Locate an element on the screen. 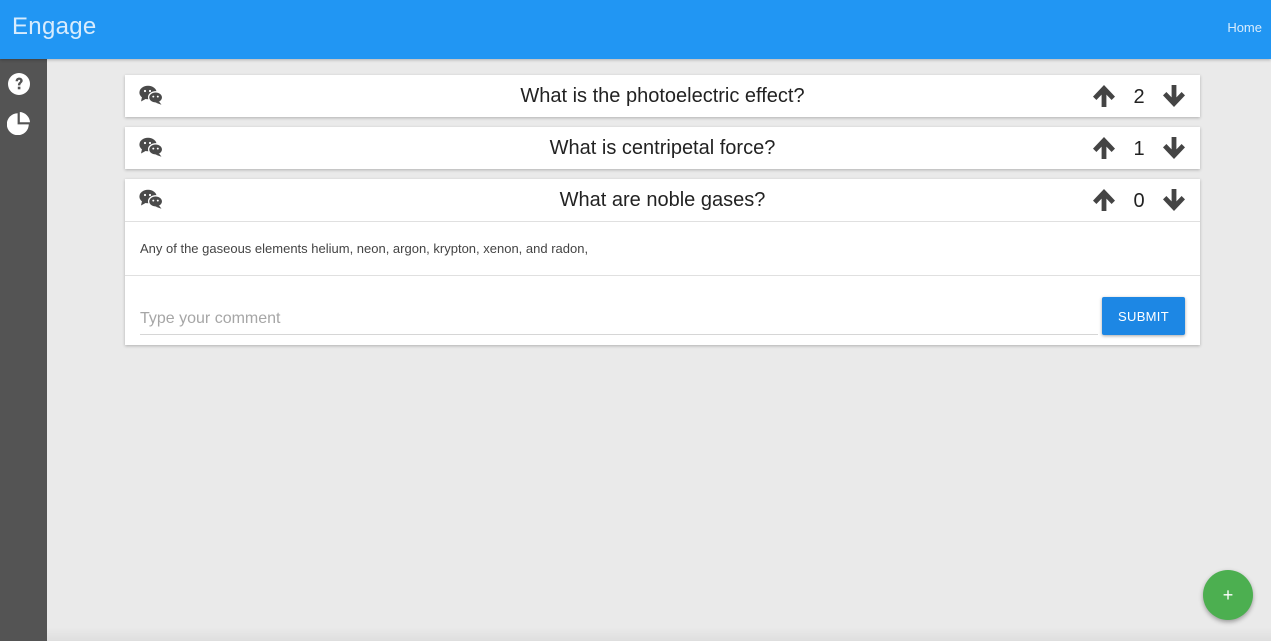 The image size is (1271, 641). vote-count: 0 is located at coordinates (1139, 201).